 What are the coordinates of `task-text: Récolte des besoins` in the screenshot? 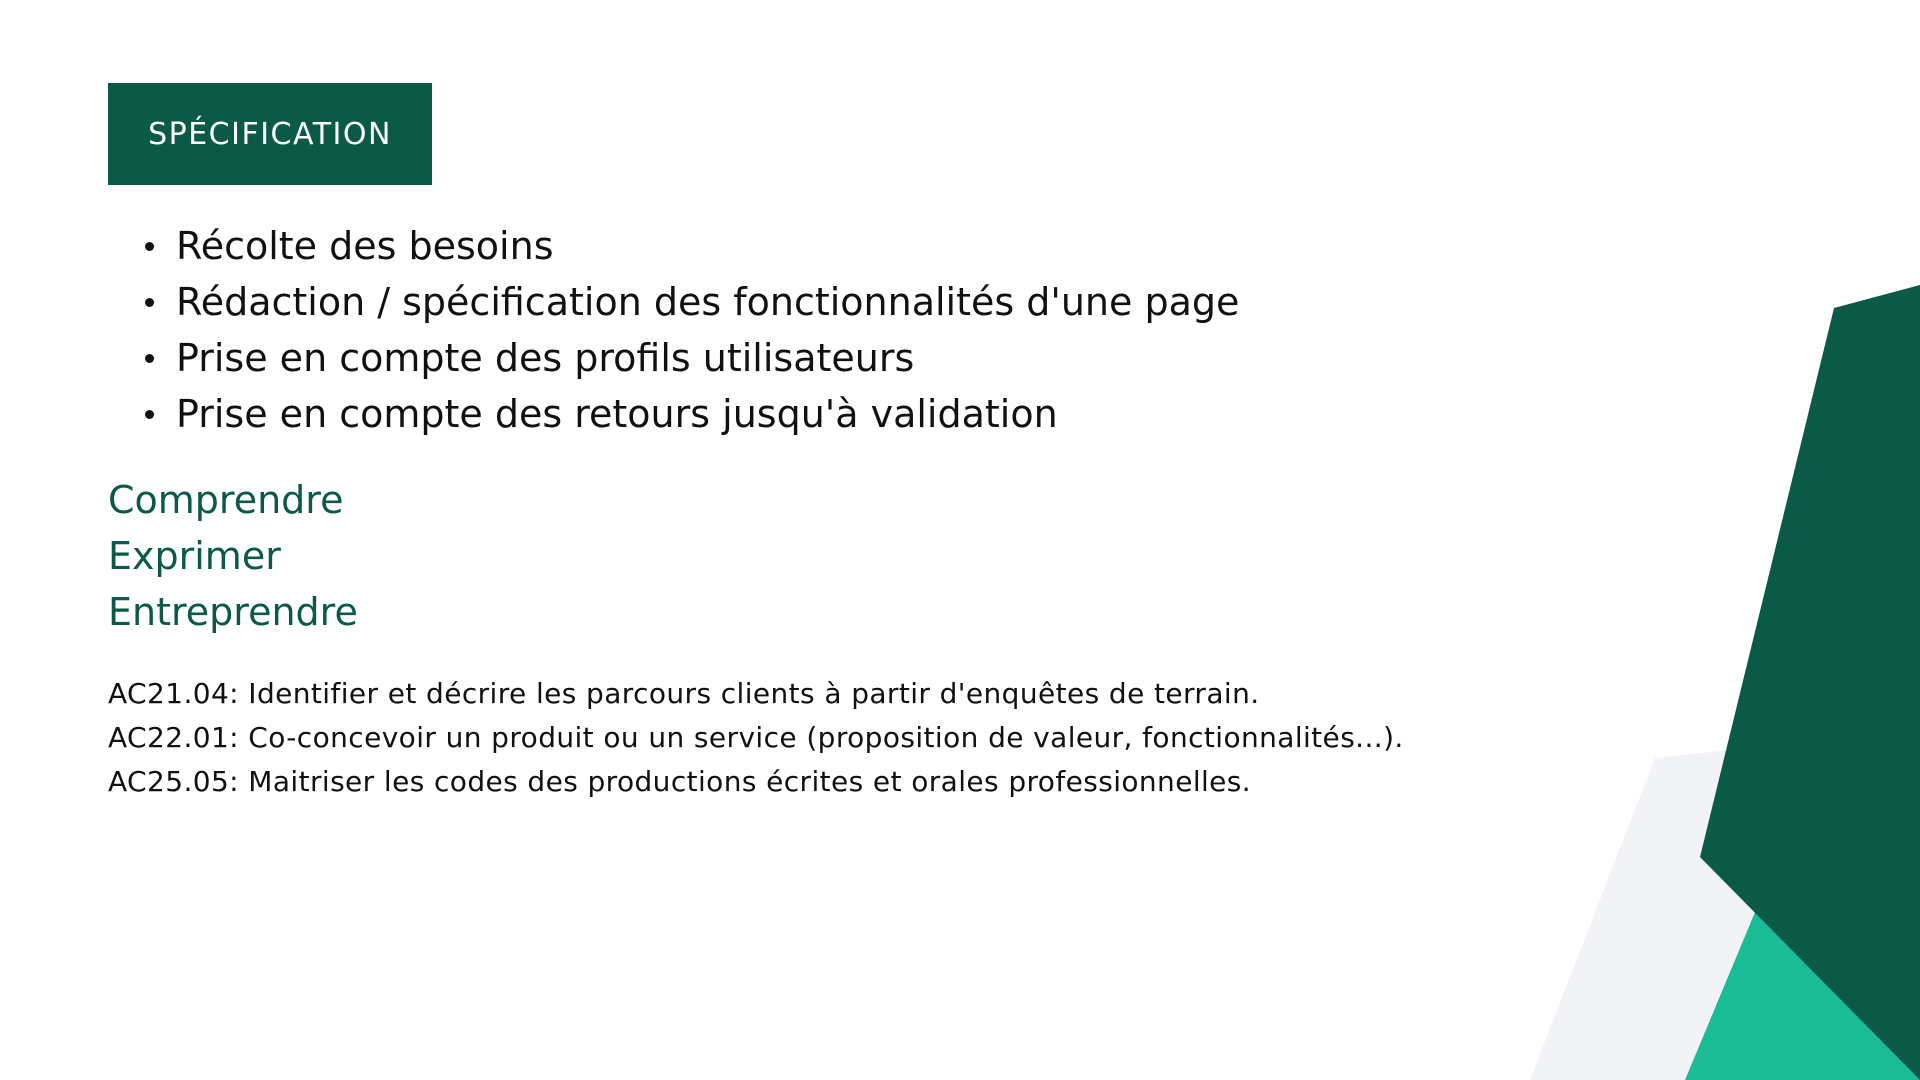 It's located at (365, 246).